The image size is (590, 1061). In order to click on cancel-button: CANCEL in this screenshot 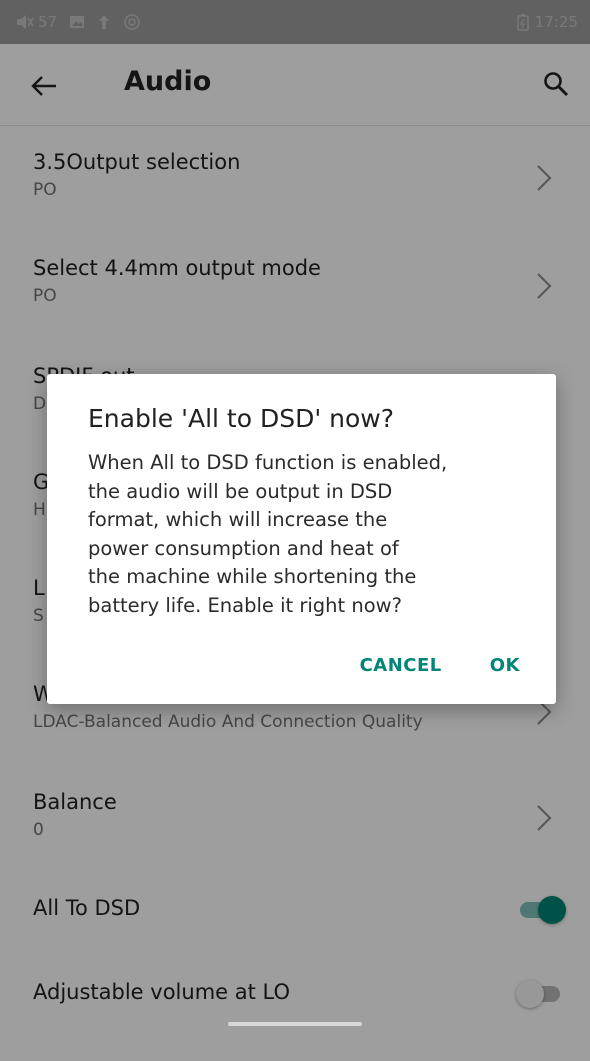, I will do `click(401, 665)`.